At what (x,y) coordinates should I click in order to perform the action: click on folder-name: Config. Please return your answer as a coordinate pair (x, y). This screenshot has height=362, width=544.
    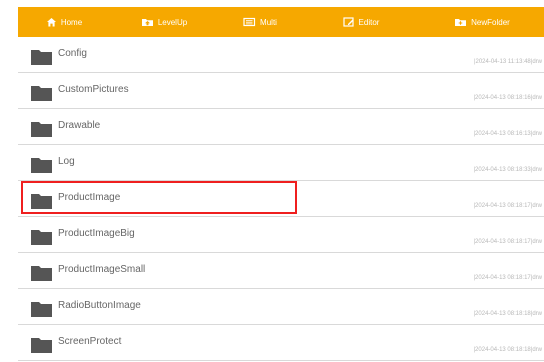
    Looking at the image, I should click on (72, 53).